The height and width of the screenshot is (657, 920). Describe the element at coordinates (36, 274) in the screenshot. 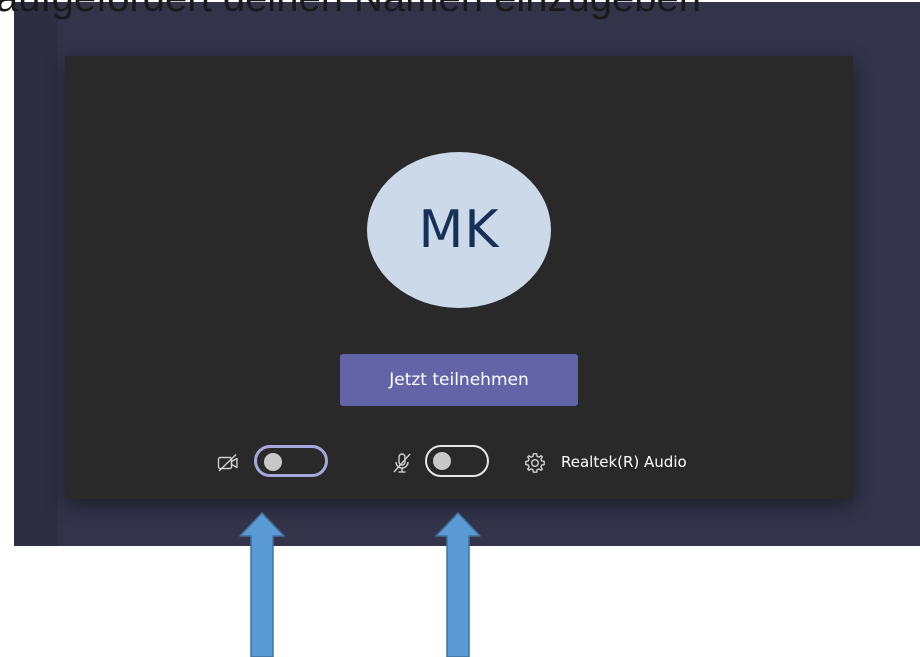

I see `backdrop-edge` at that location.